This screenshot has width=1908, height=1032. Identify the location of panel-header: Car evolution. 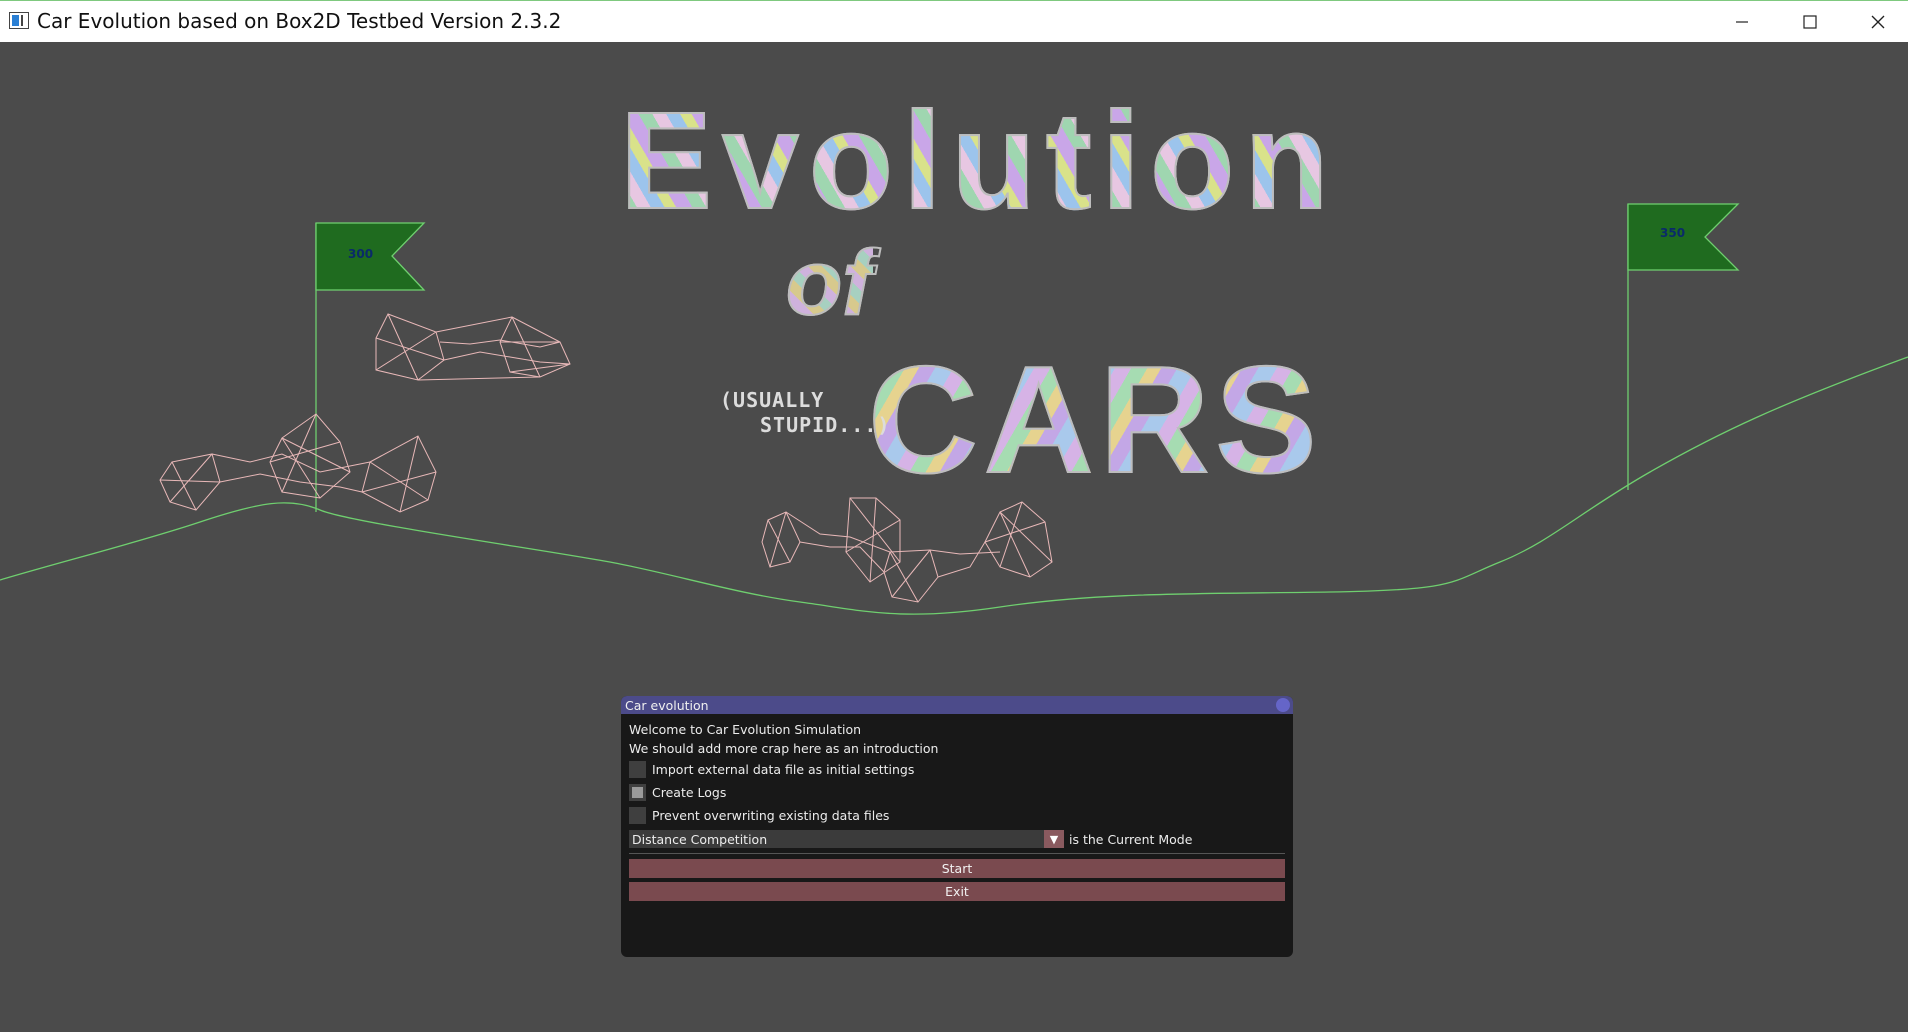
(957, 705).